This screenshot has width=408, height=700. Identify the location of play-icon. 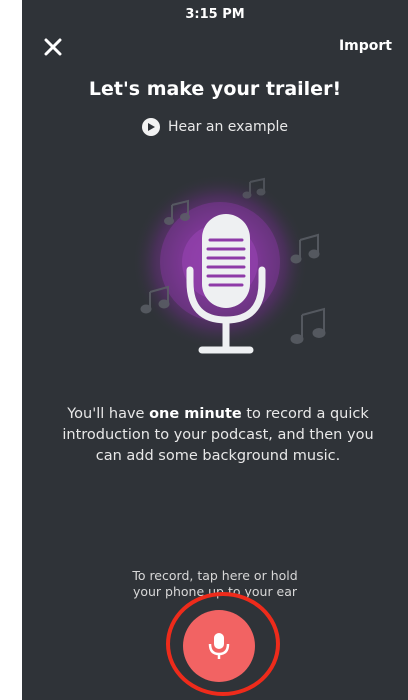
(150, 127).